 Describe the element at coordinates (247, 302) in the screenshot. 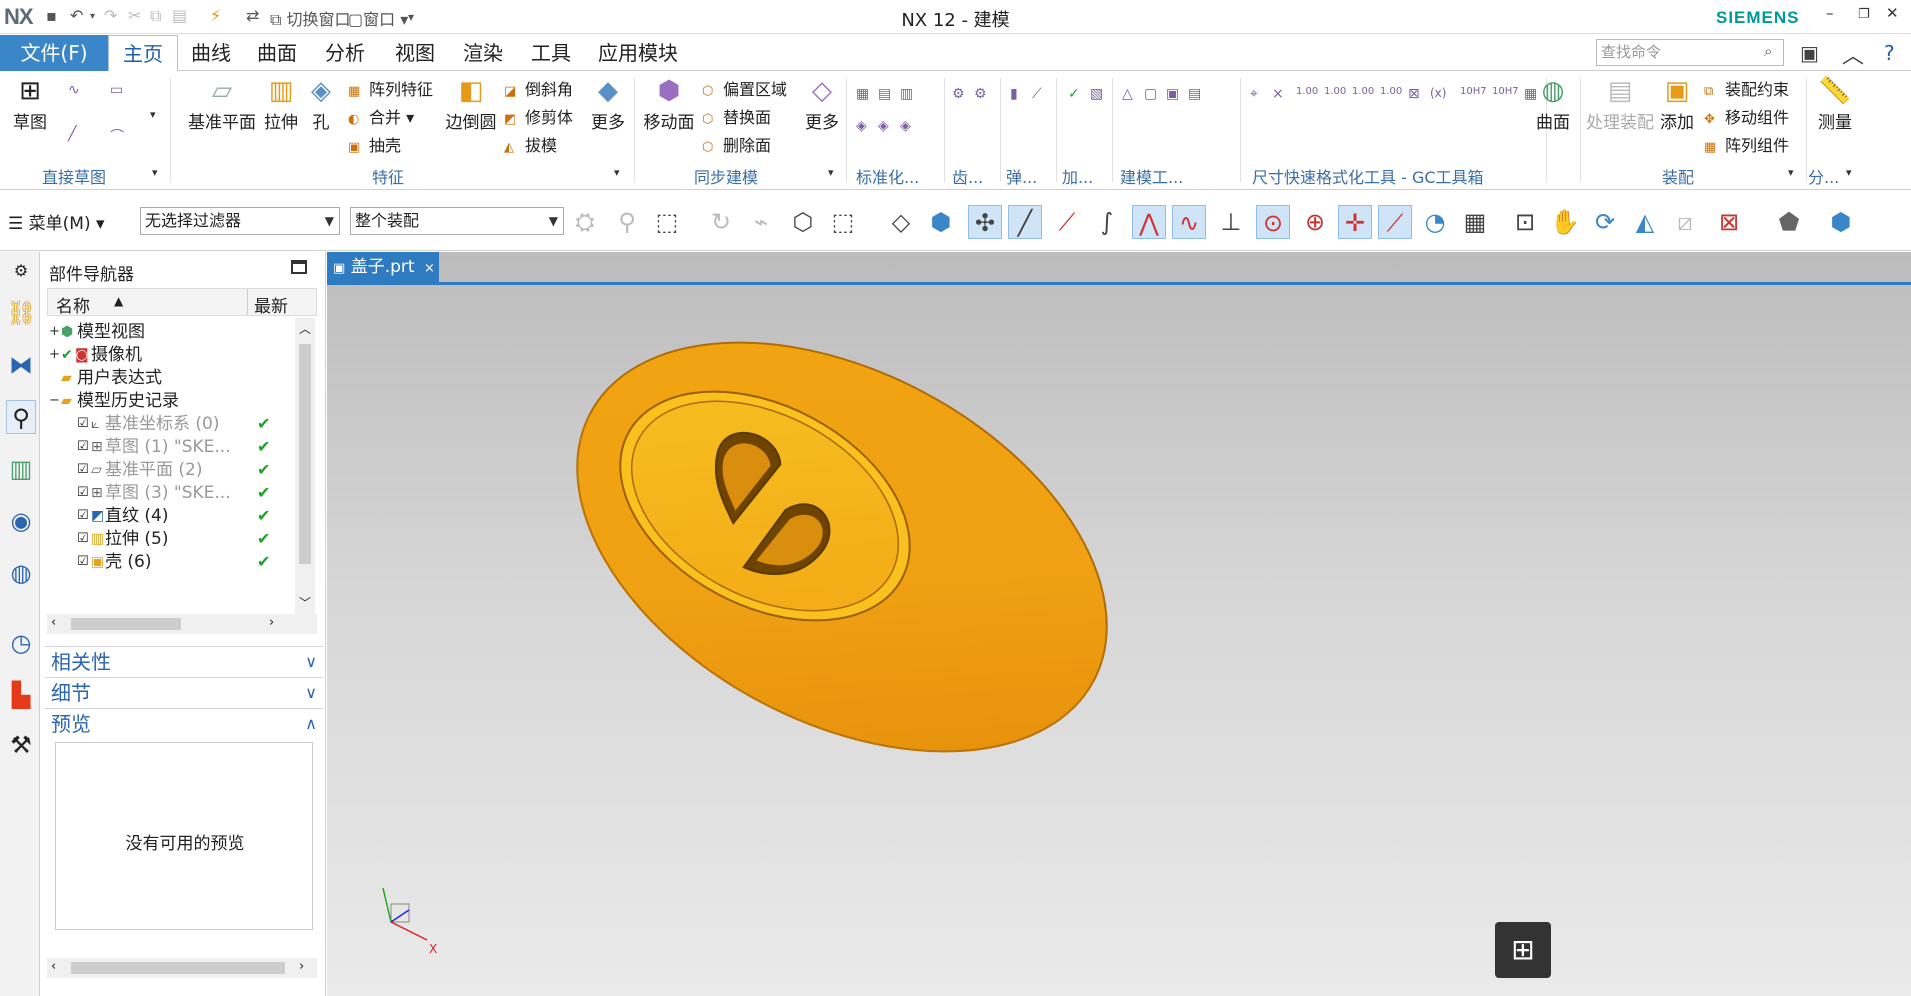

I see `column-divider` at that location.